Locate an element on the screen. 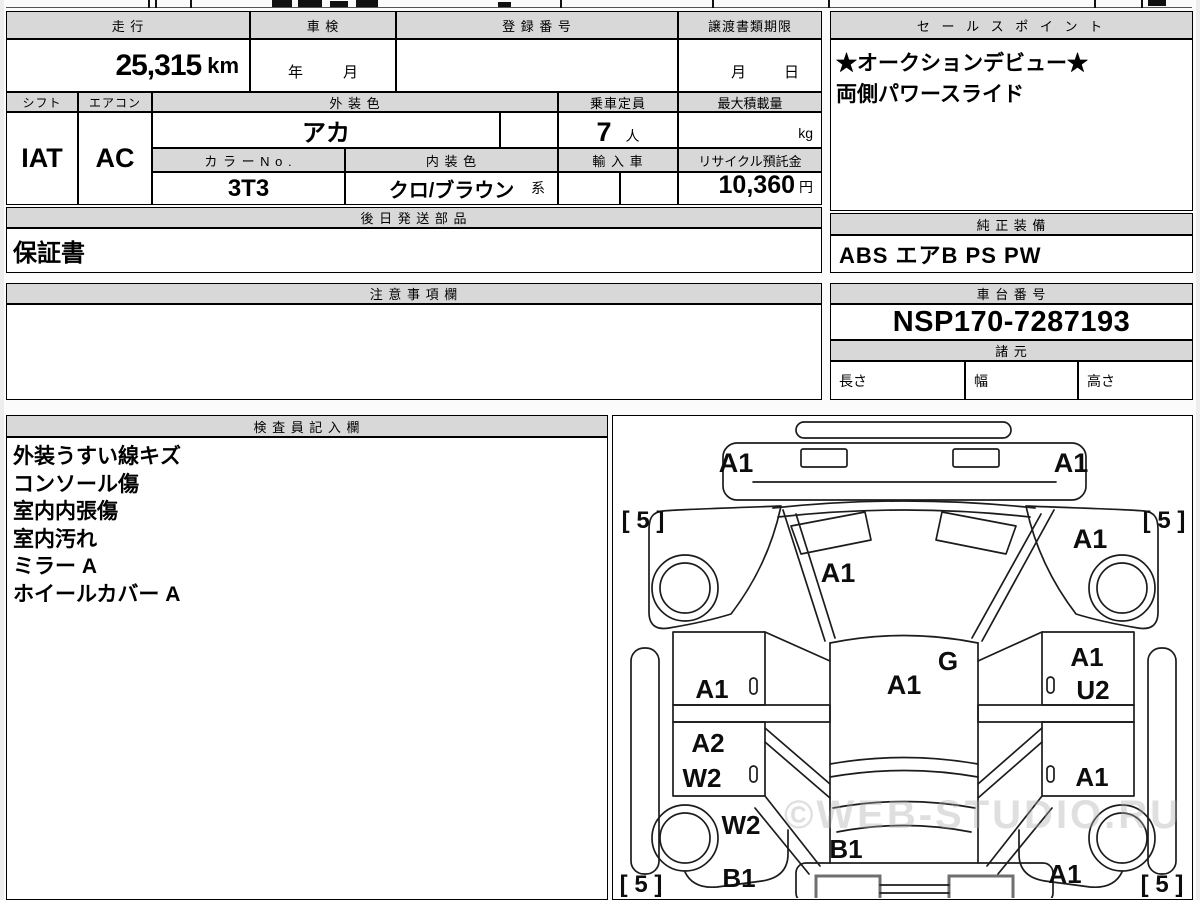  mileage-unit: km is located at coordinates (223, 65).